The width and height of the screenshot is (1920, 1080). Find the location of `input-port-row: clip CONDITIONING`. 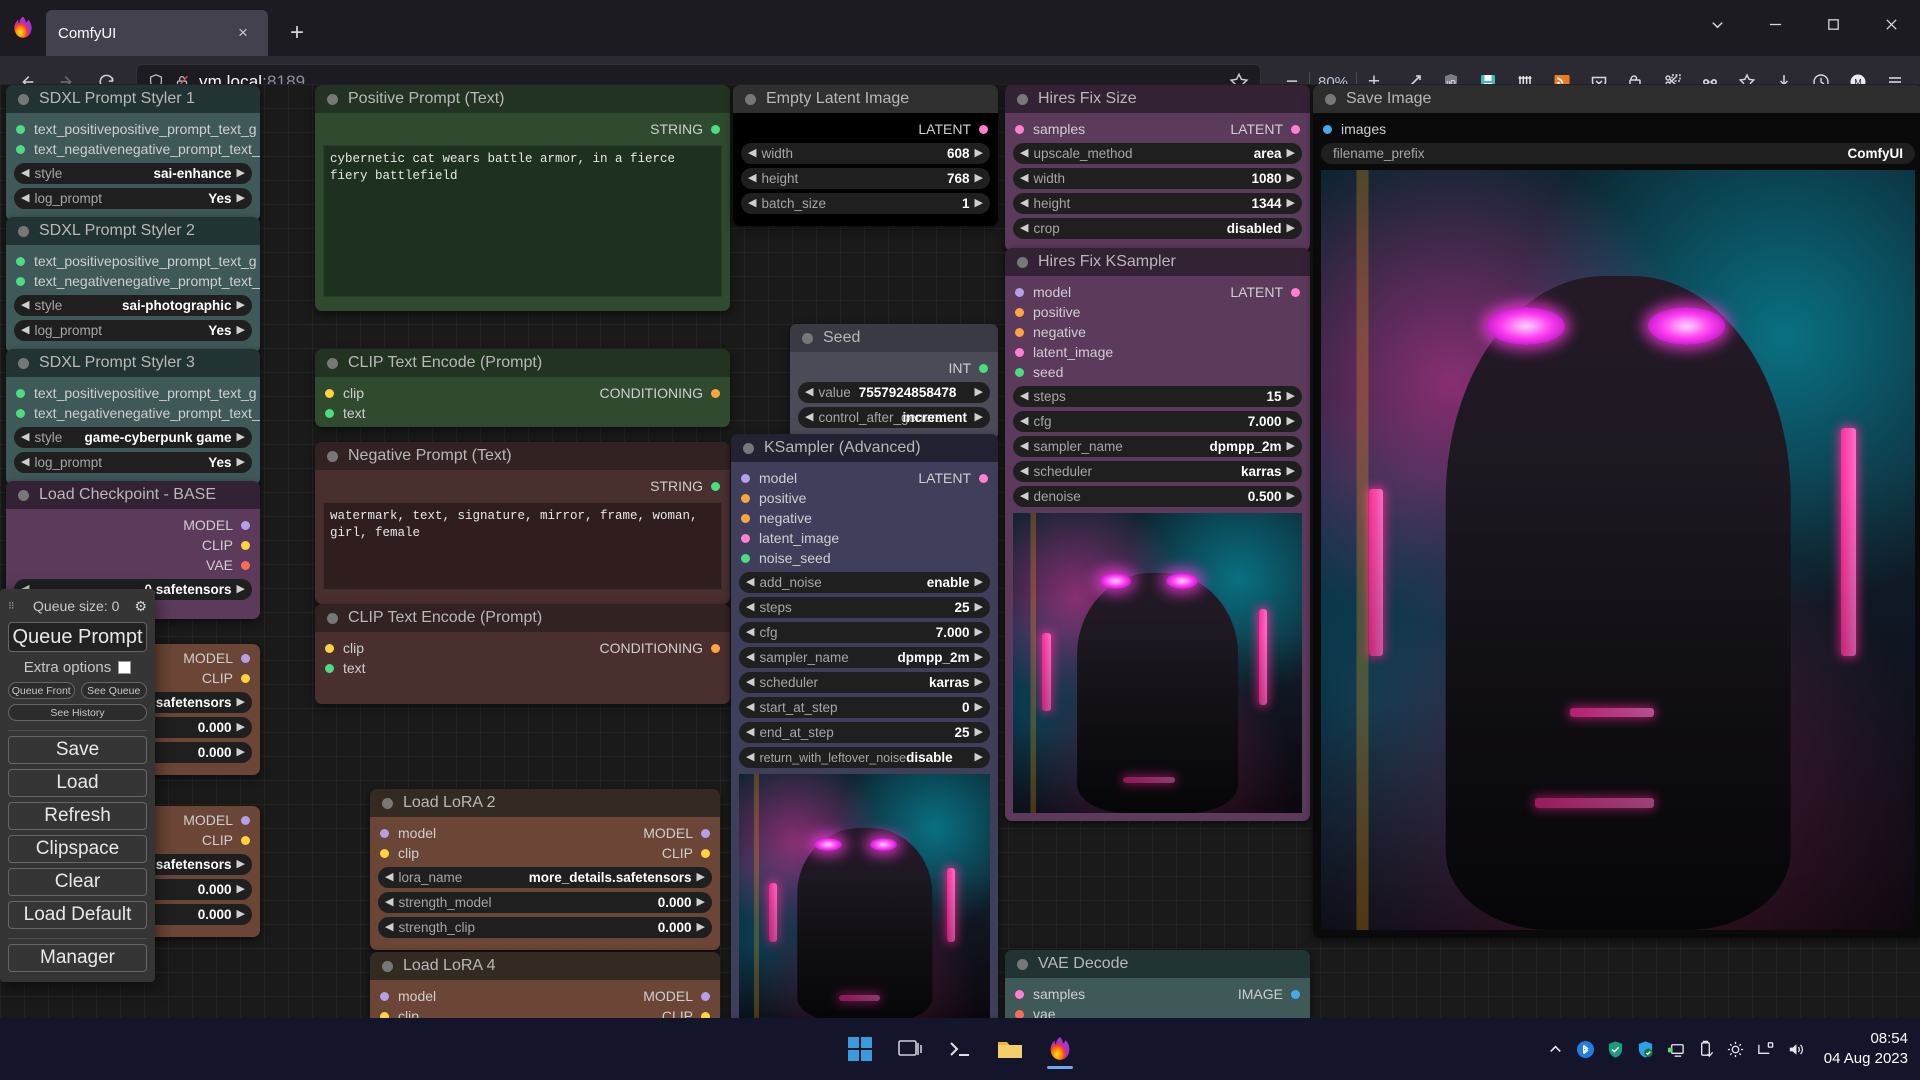

input-port-row: clip CONDITIONING is located at coordinates (522, 648).